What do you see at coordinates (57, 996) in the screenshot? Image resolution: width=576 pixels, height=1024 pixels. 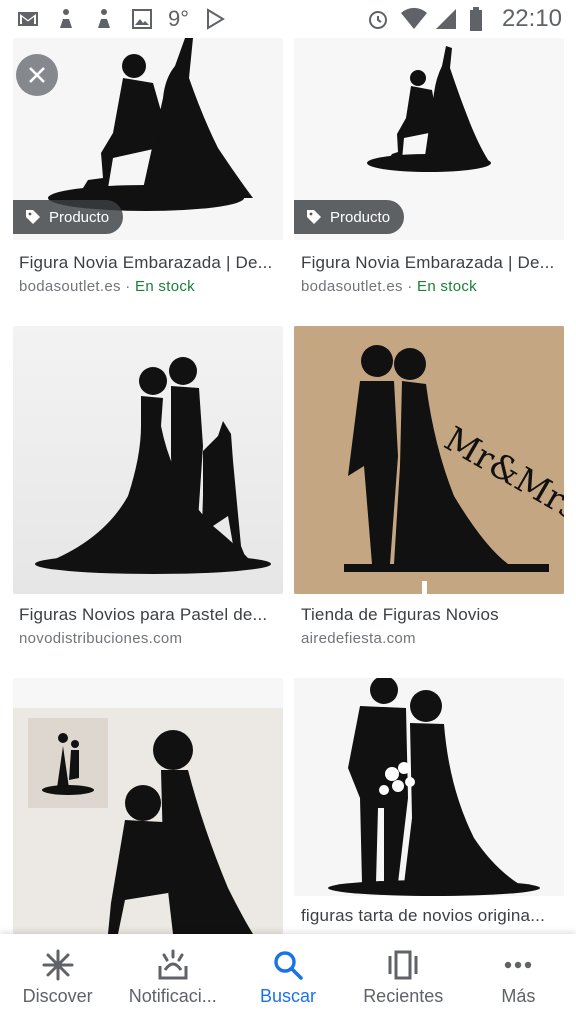 I see `nav-label: Discover` at bounding box center [57, 996].